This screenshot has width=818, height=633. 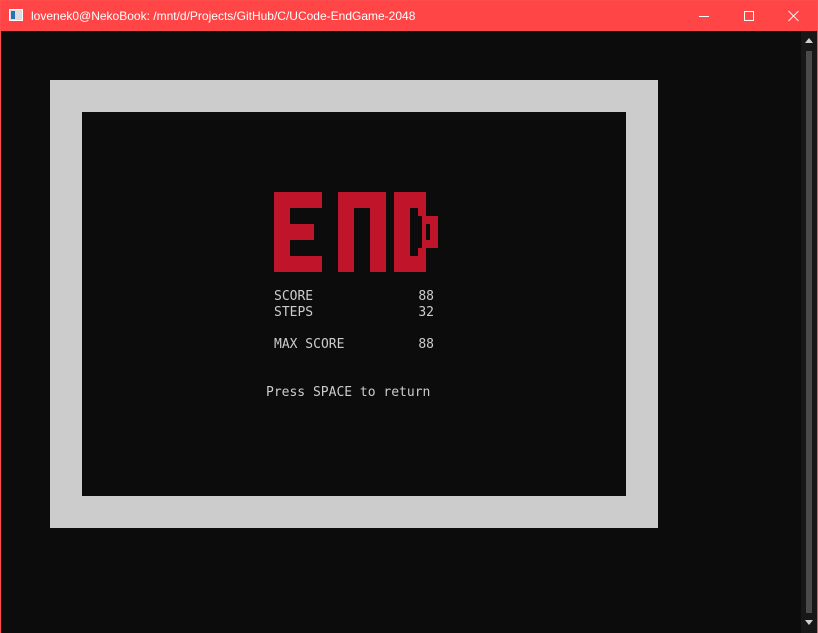 I want to click on vertical-scrollbar, so click(x=809, y=332).